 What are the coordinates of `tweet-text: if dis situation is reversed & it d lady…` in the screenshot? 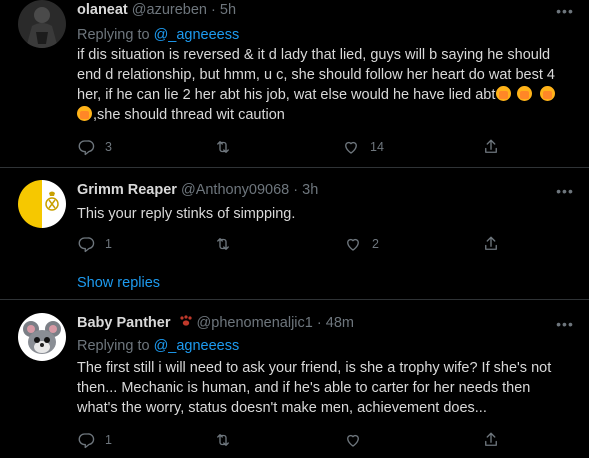 It's located at (328, 85).